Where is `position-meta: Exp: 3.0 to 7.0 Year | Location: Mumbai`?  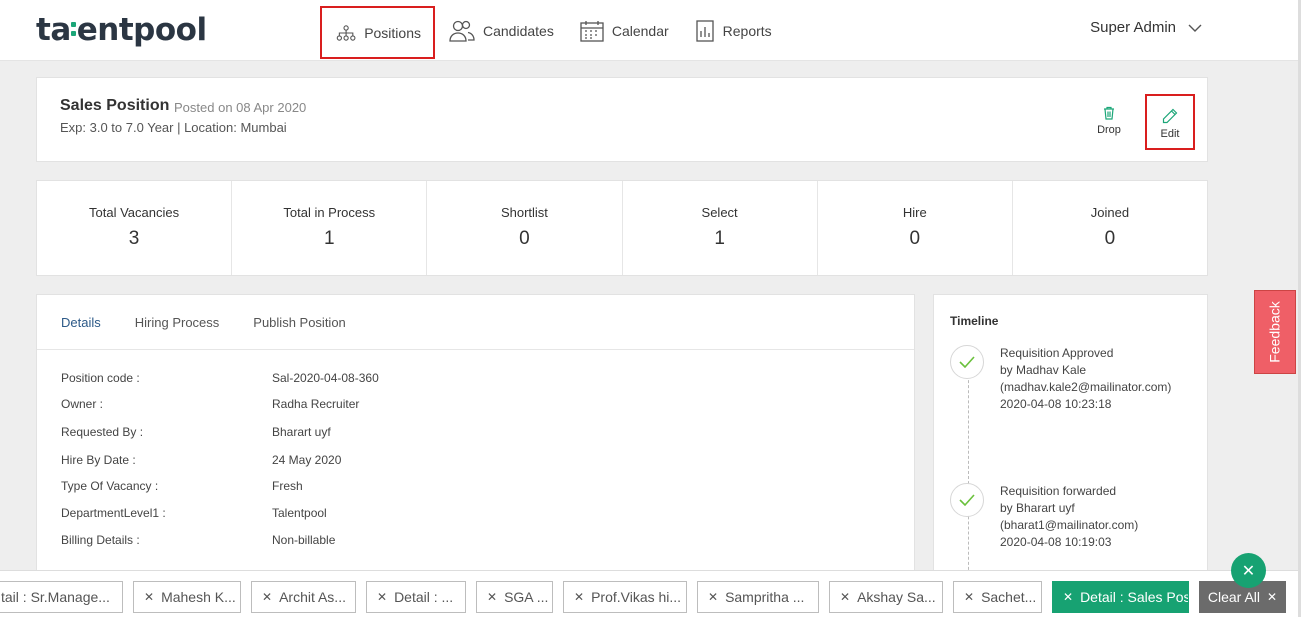
position-meta: Exp: 3.0 to 7.0 Year | Location: Mumbai is located at coordinates (173, 127).